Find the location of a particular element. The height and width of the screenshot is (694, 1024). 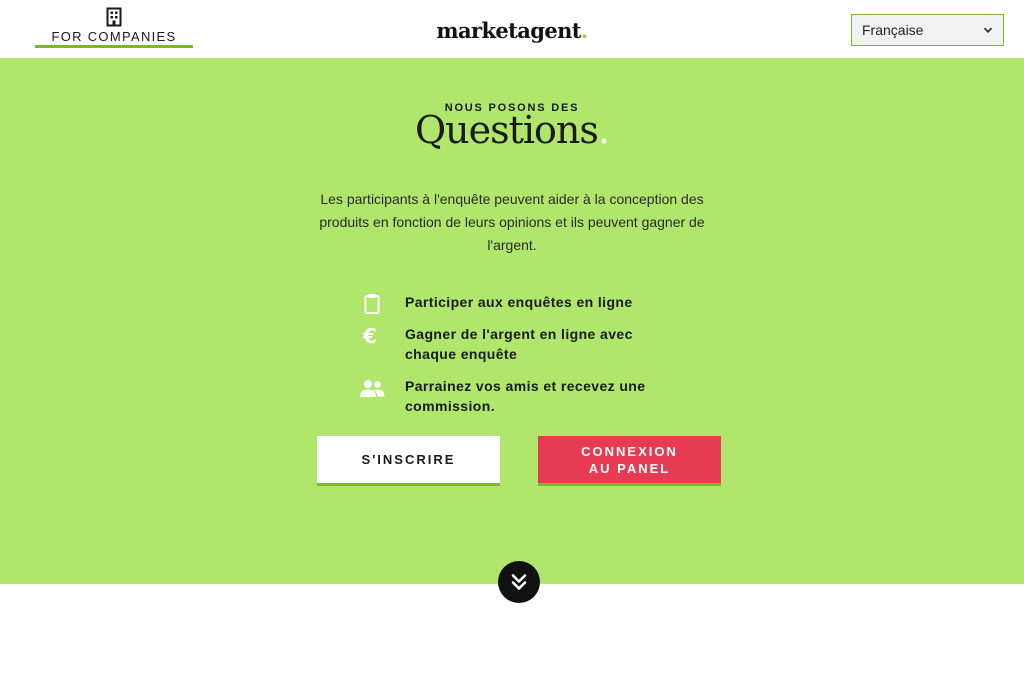

site-header: FOR COMPANIES marketagent. Française is located at coordinates (512, 29).